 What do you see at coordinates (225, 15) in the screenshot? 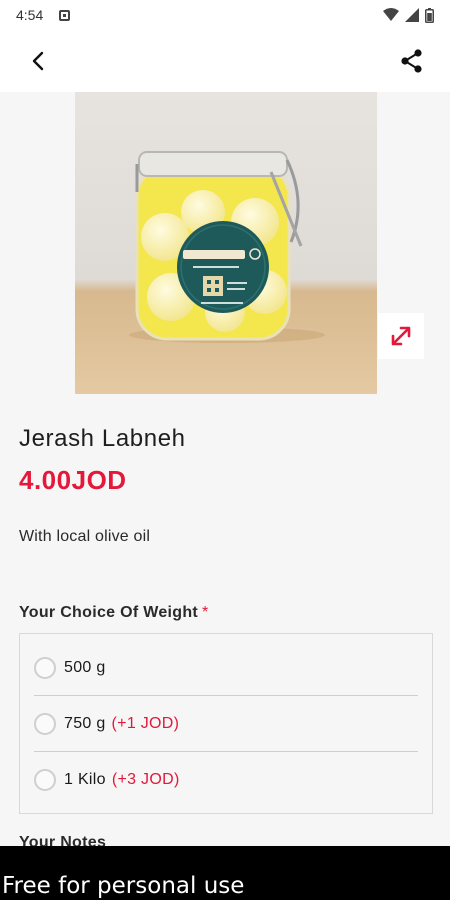
I see `status-bar: 4:54` at bounding box center [225, 15].